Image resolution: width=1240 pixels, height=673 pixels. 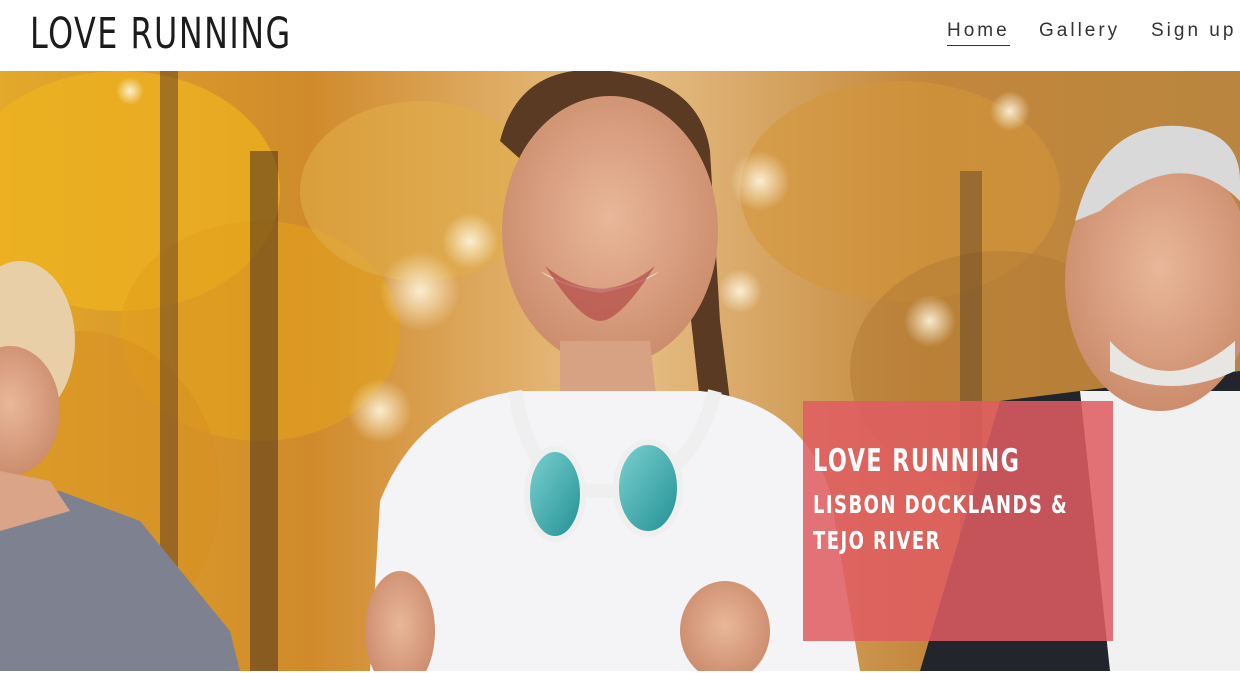 I want to click on site-header: LOVE RUNNING Home Gallery Sign up, so click(x=620, y=35).